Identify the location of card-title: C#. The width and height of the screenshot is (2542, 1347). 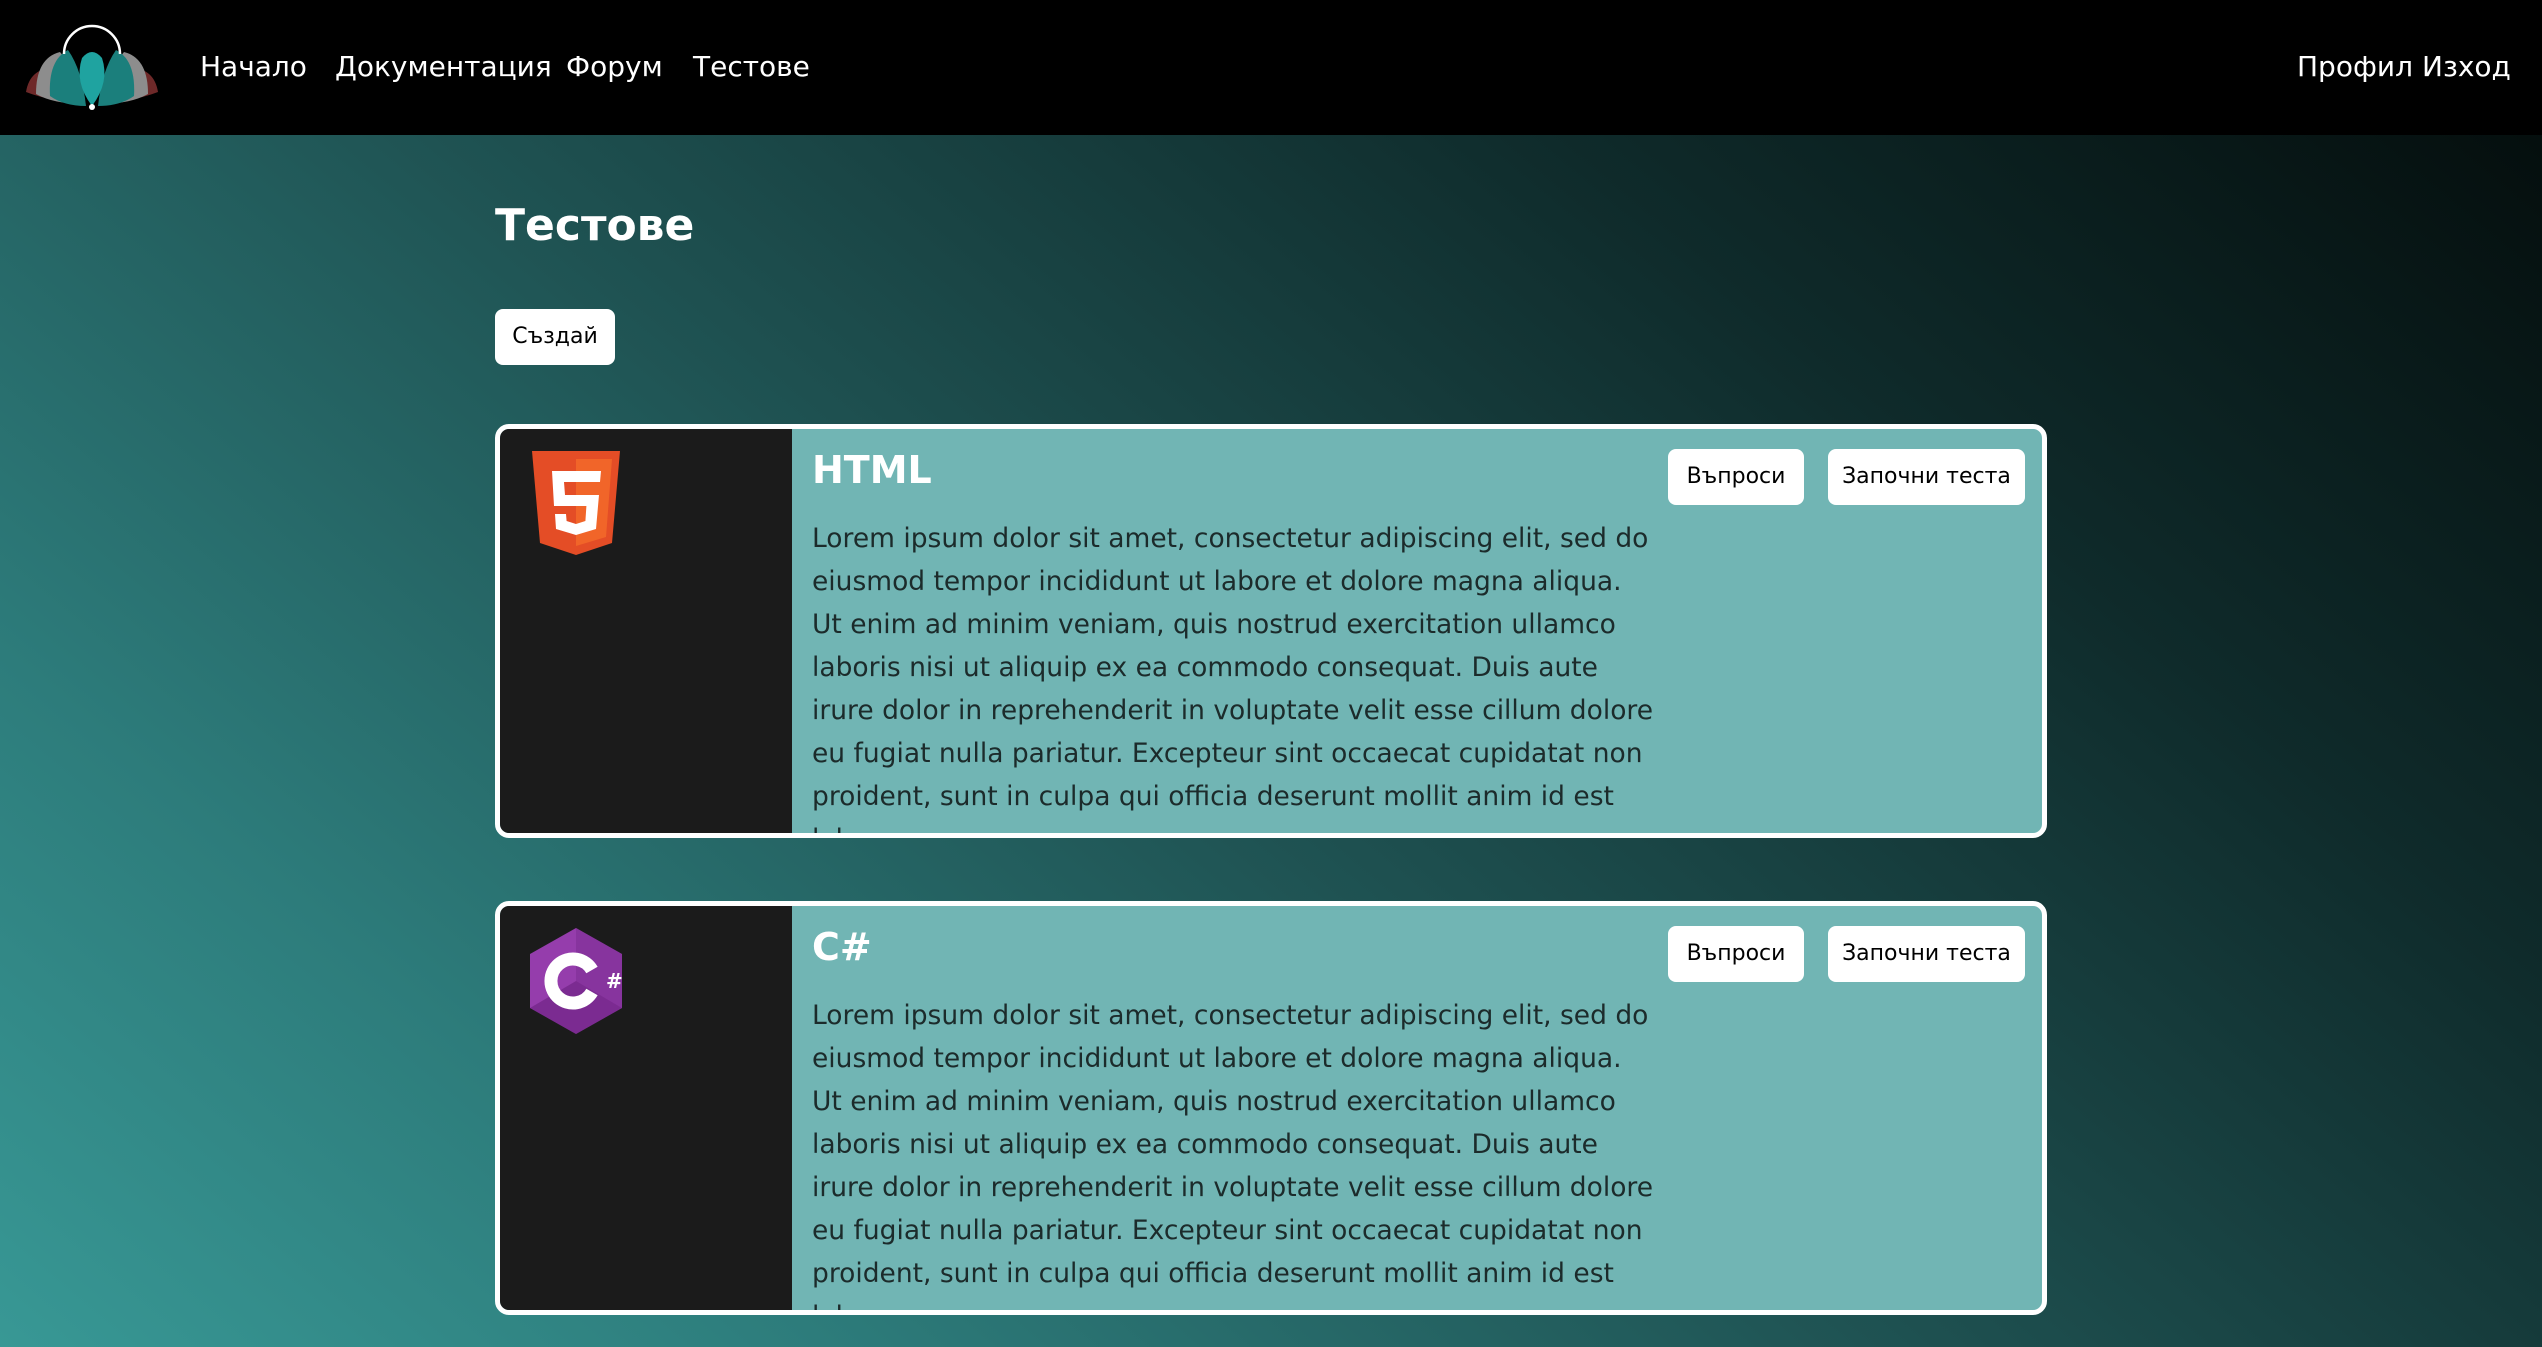
(842, 947).